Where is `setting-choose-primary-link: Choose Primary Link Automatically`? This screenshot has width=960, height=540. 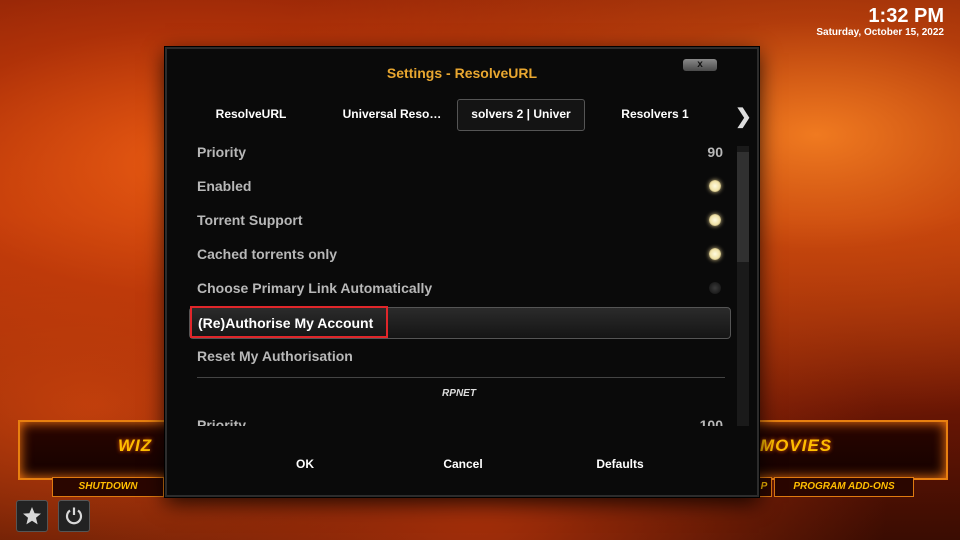
setting-choose-primary-link: Choose Primary Link Automatically is located at coordinates (459, 288).